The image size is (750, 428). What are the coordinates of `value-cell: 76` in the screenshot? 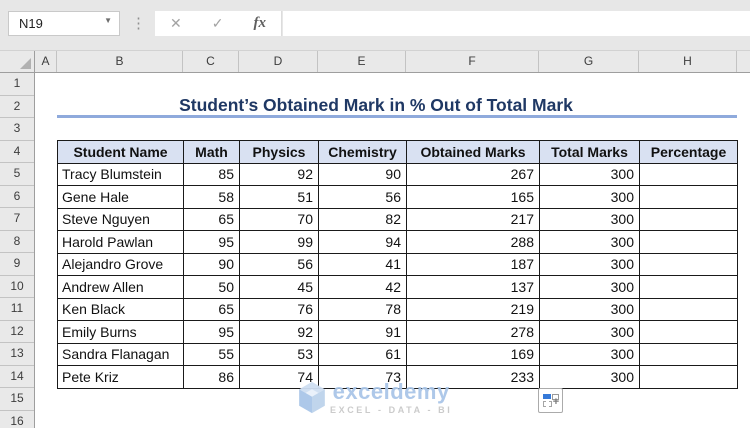 It's located at (279, 309).